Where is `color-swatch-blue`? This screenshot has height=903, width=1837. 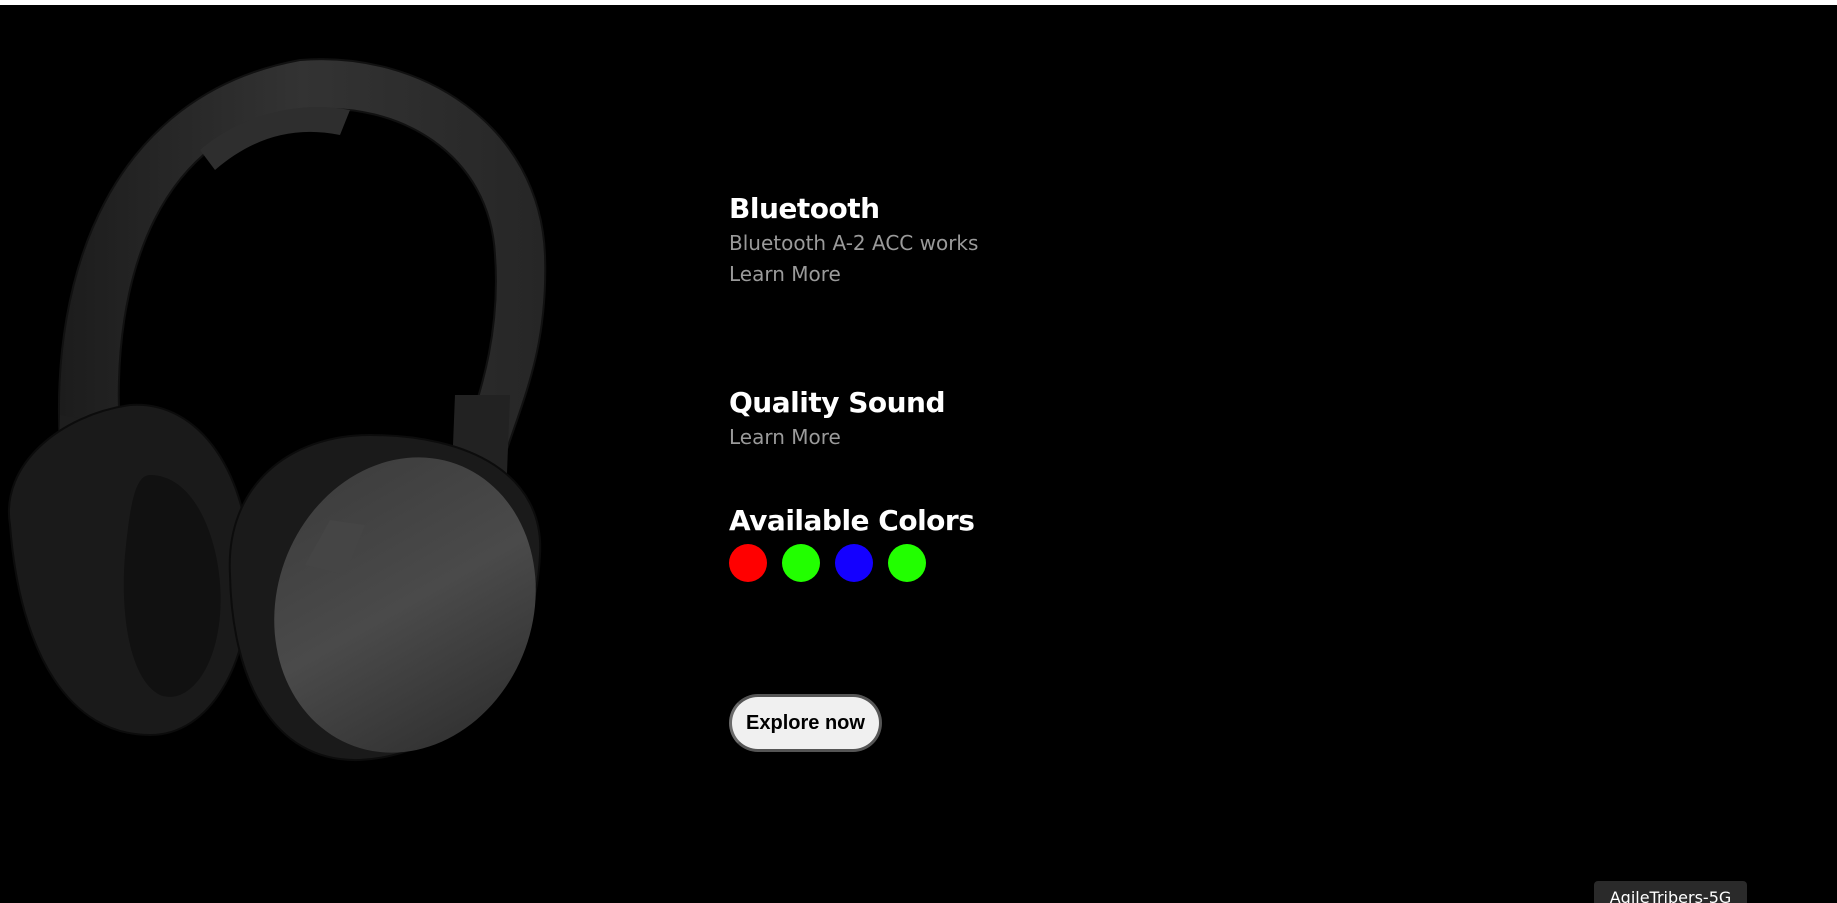 color-swatch-blue is located at coordinates (854, 563).